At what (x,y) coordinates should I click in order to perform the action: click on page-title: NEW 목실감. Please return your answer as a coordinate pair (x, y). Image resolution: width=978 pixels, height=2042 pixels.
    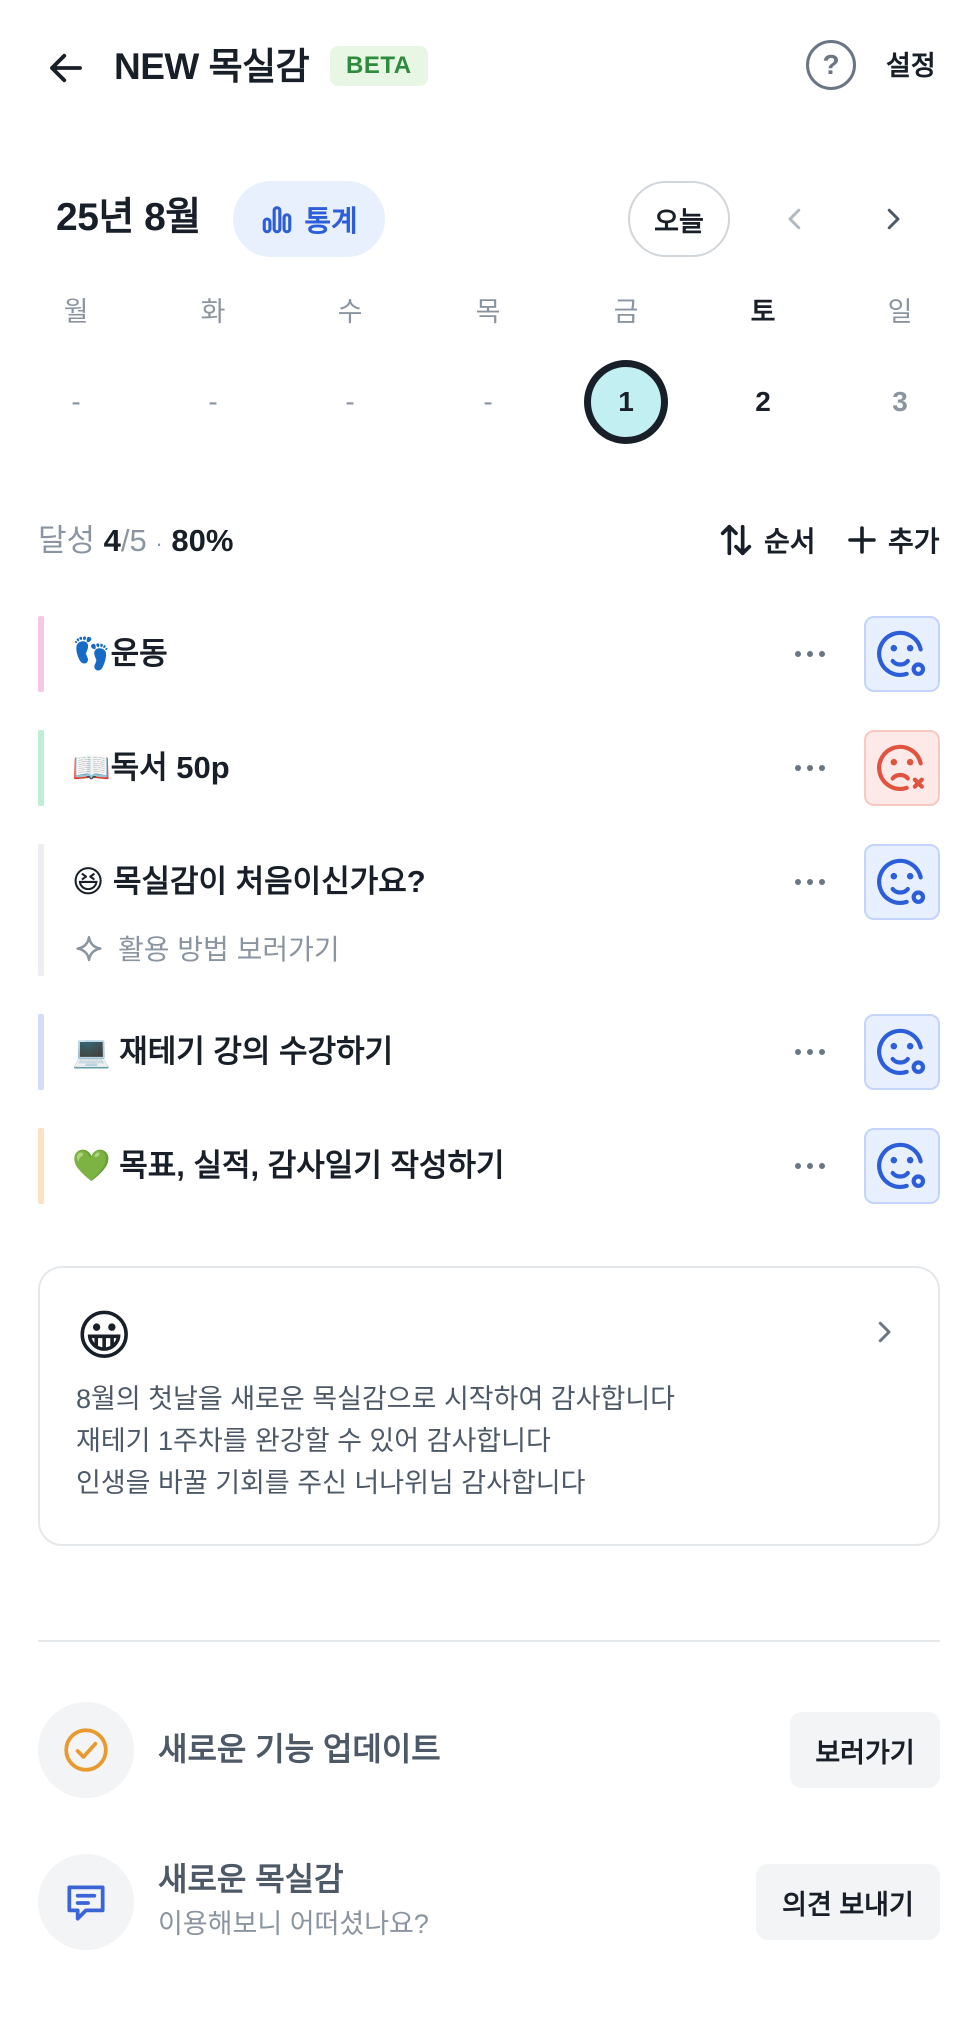
    Looking at the image, I should click on (212, 66).